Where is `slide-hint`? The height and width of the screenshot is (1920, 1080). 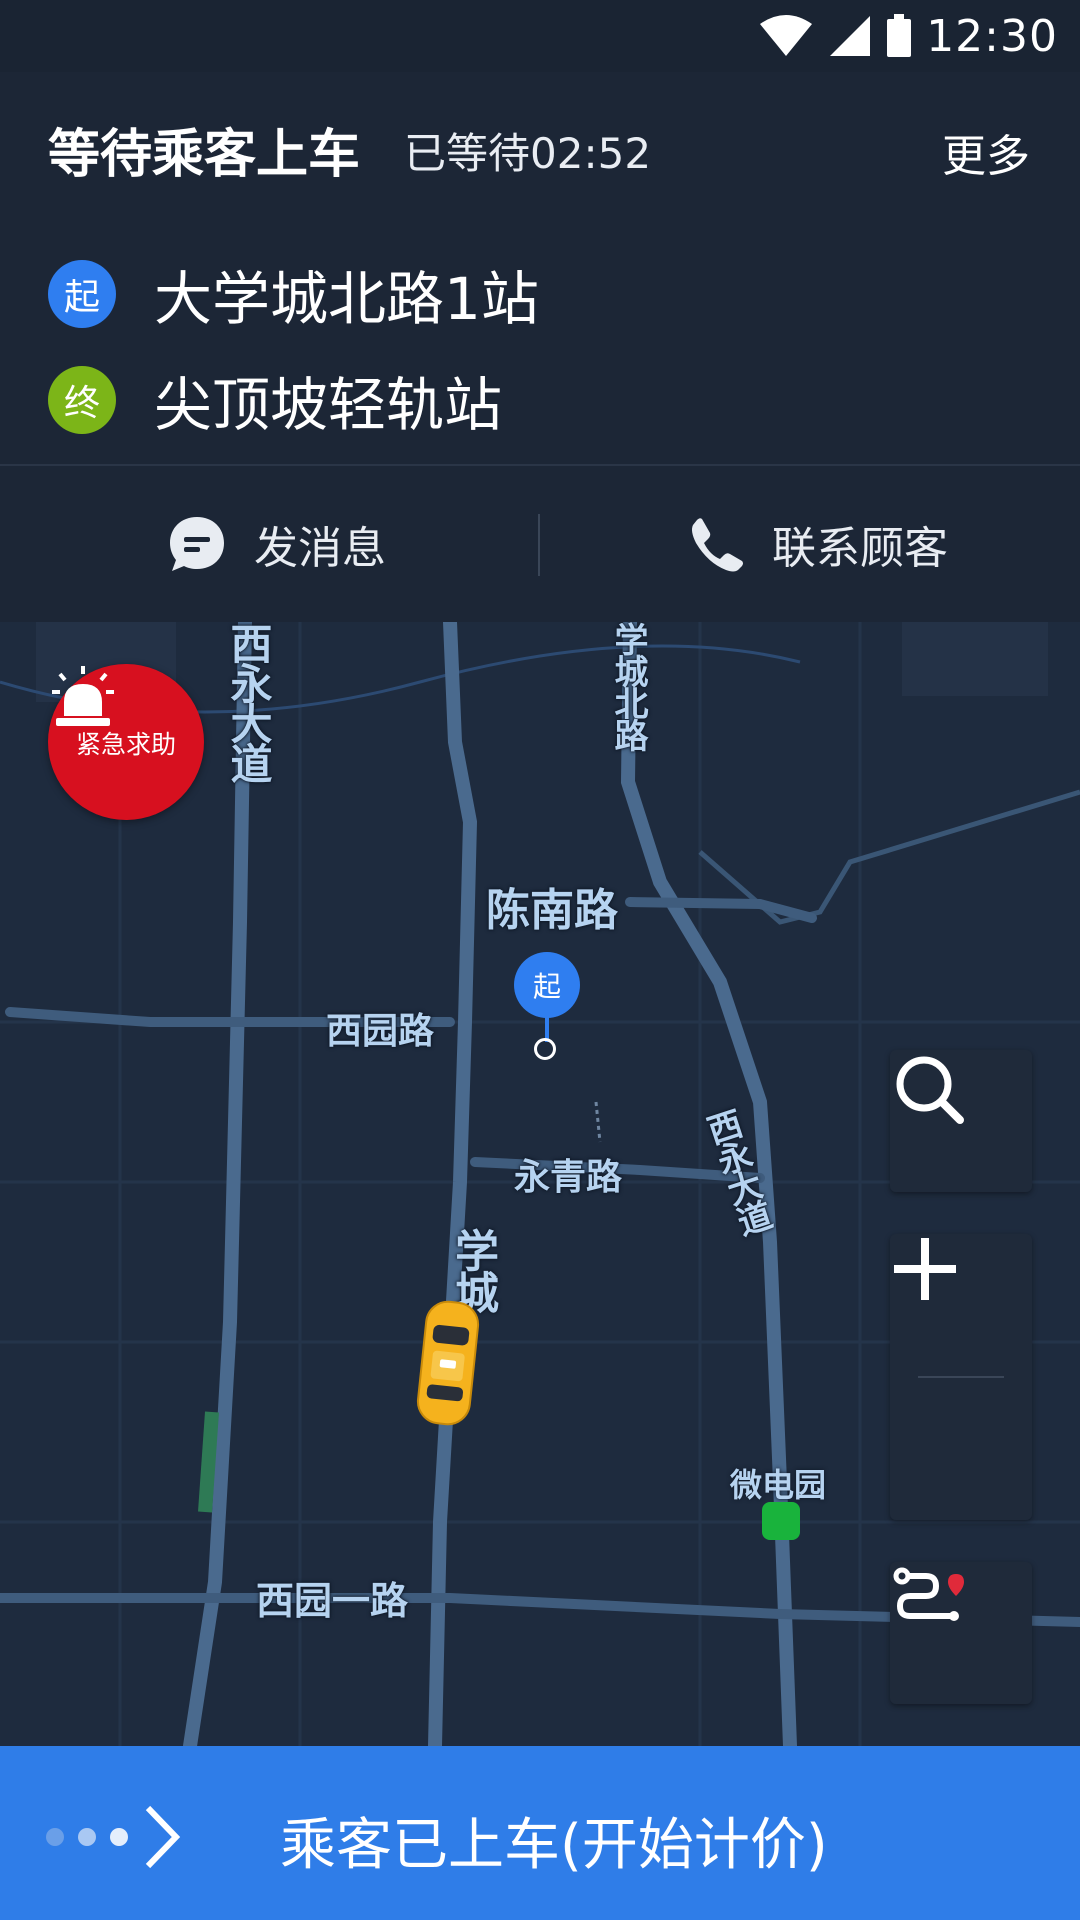 slide-hint is located at coordinates (114, 1837).